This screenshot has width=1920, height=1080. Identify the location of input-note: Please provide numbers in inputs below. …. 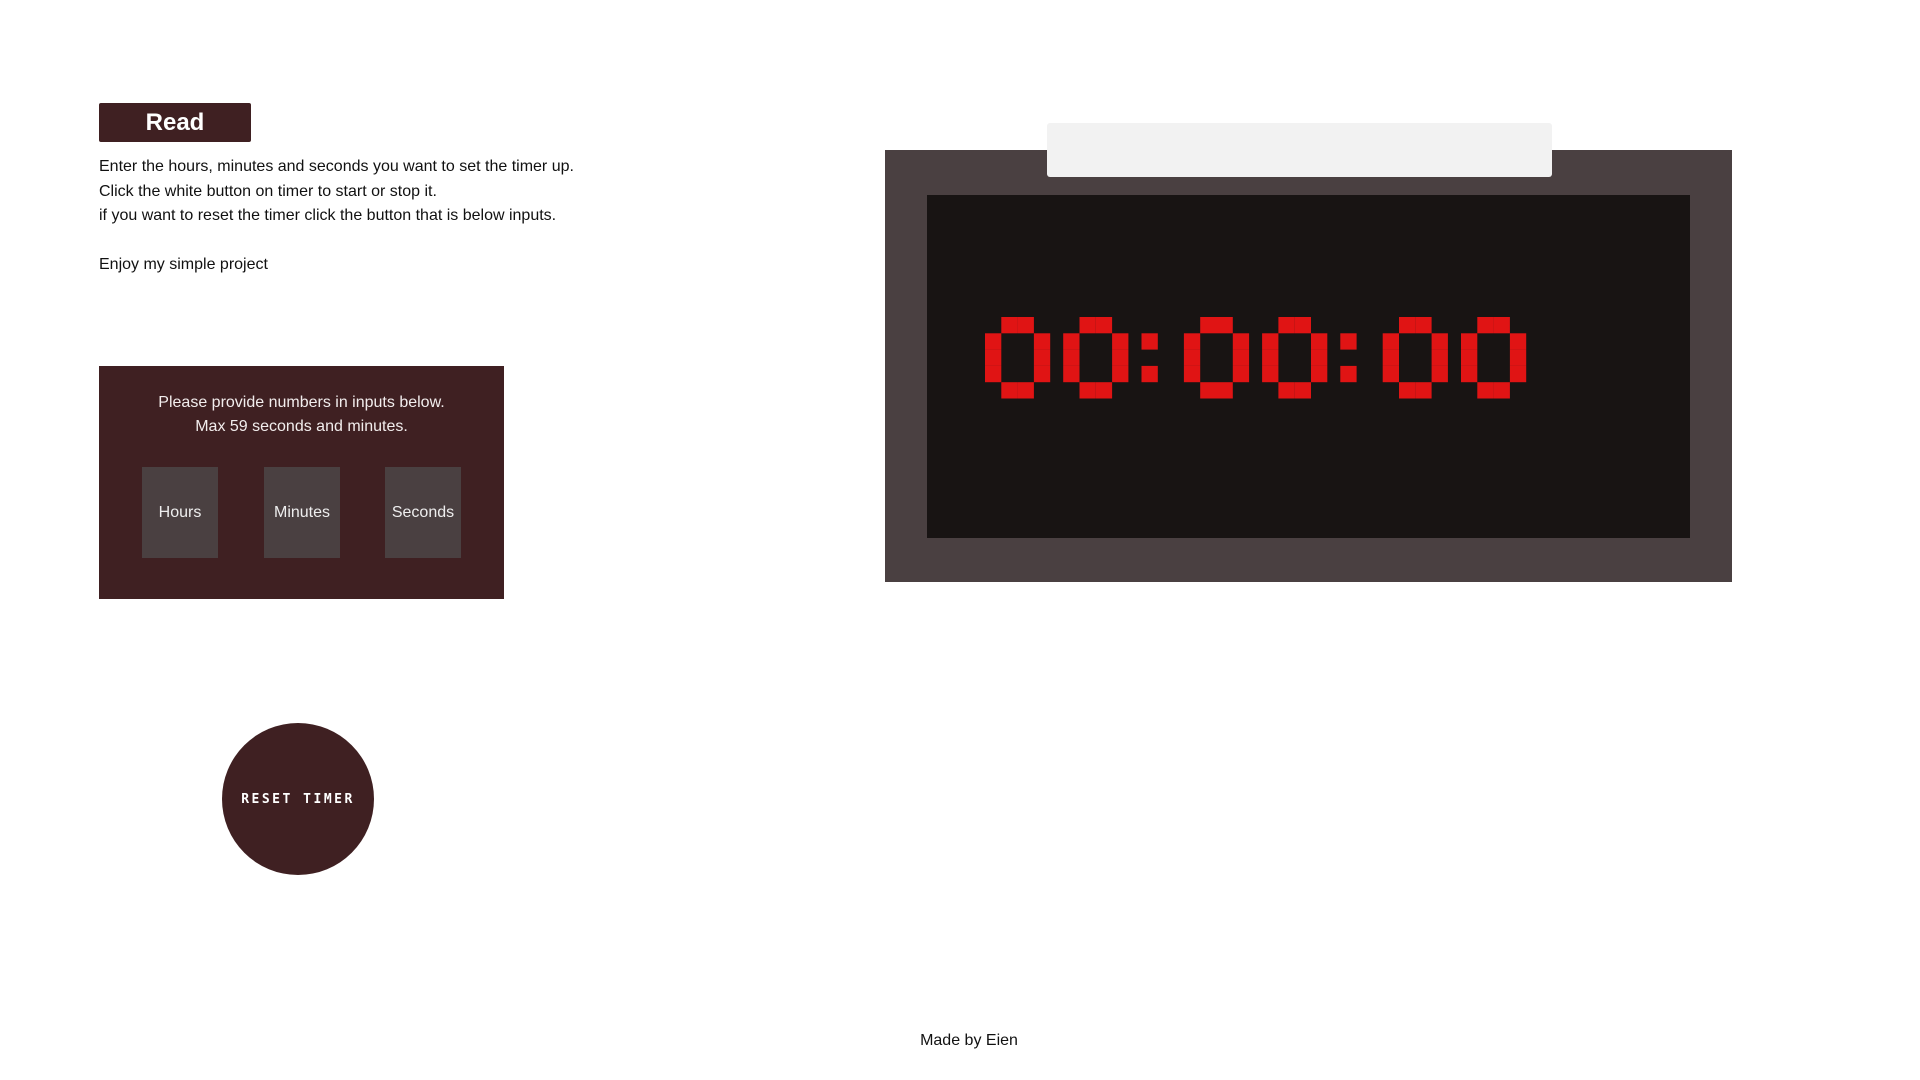
(301, 415).